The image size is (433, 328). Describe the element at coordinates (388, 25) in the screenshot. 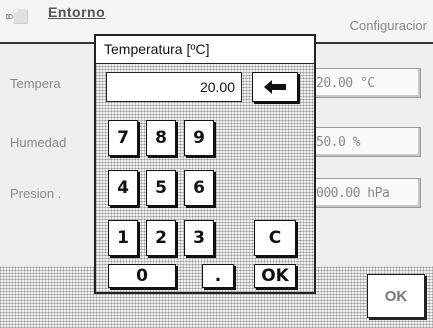

I see `header-section-label: Configuracior` at that location.